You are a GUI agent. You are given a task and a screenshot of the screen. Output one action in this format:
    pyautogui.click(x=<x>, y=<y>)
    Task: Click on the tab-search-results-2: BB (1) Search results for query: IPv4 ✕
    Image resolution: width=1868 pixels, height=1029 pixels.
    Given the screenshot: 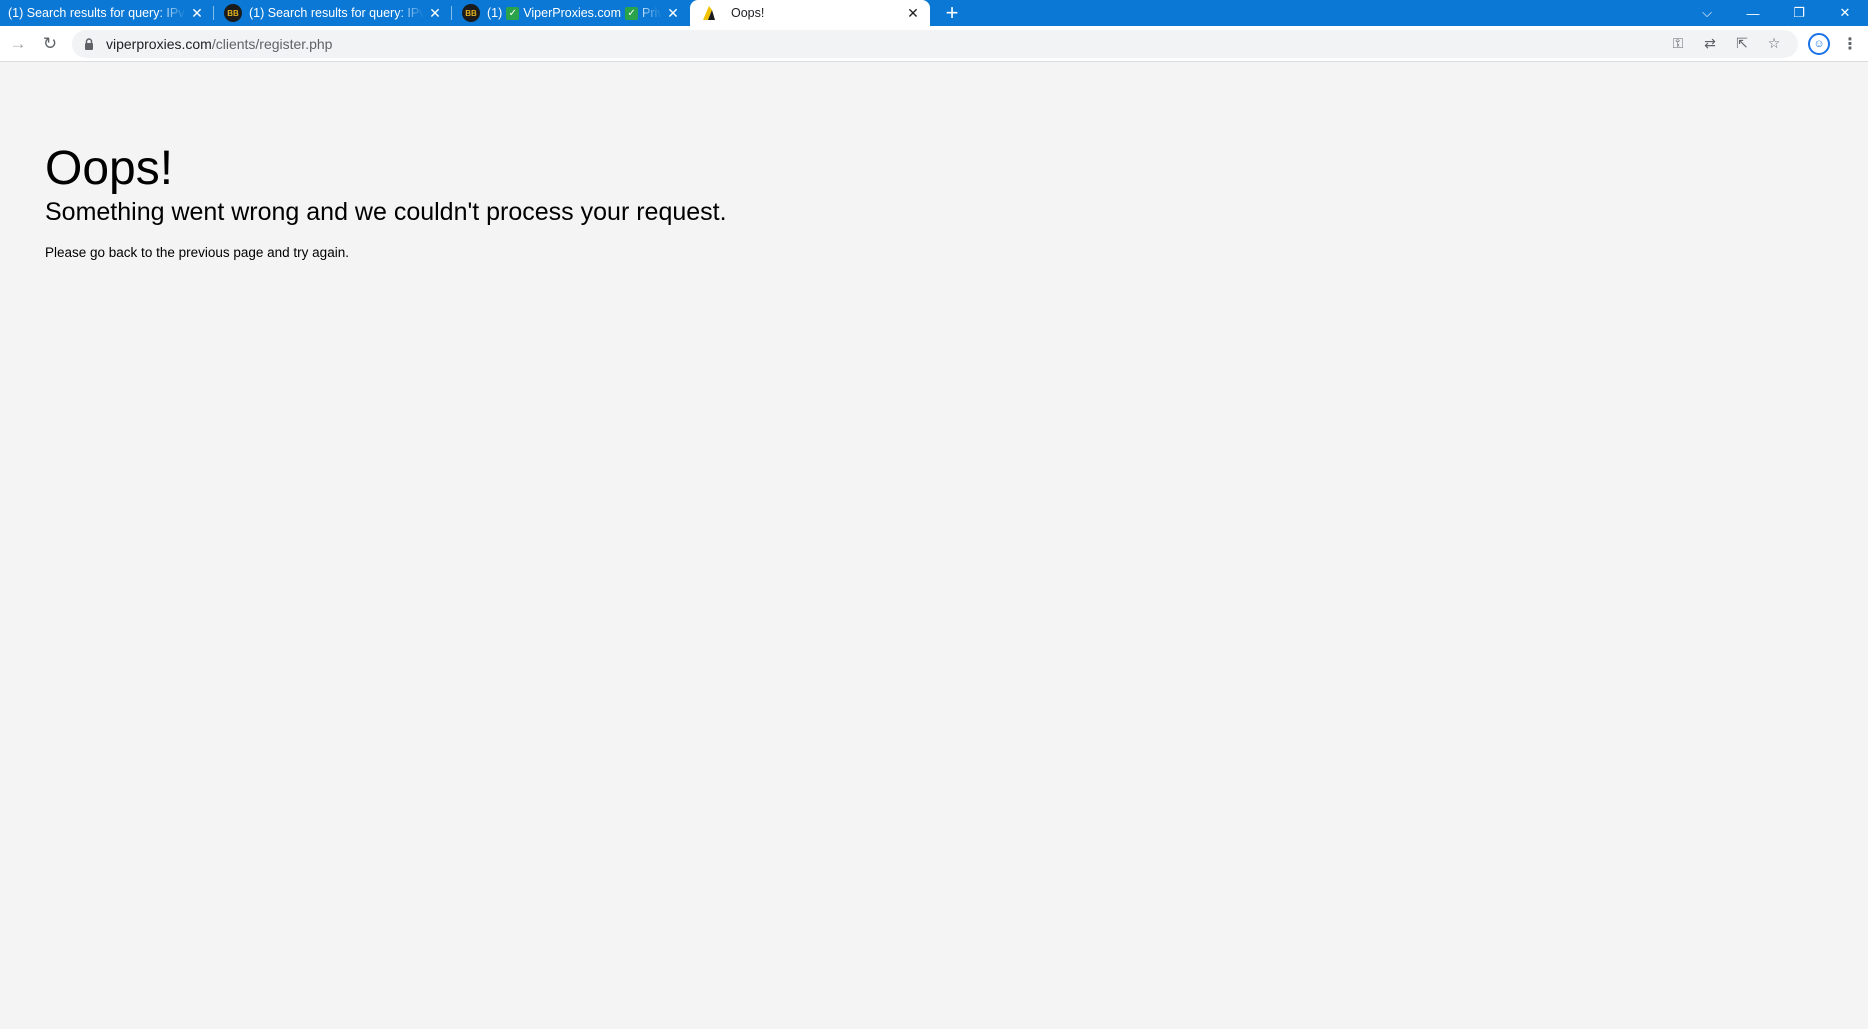 What is the action you would take?
    pyautogui.click(x=333, y=13)
    